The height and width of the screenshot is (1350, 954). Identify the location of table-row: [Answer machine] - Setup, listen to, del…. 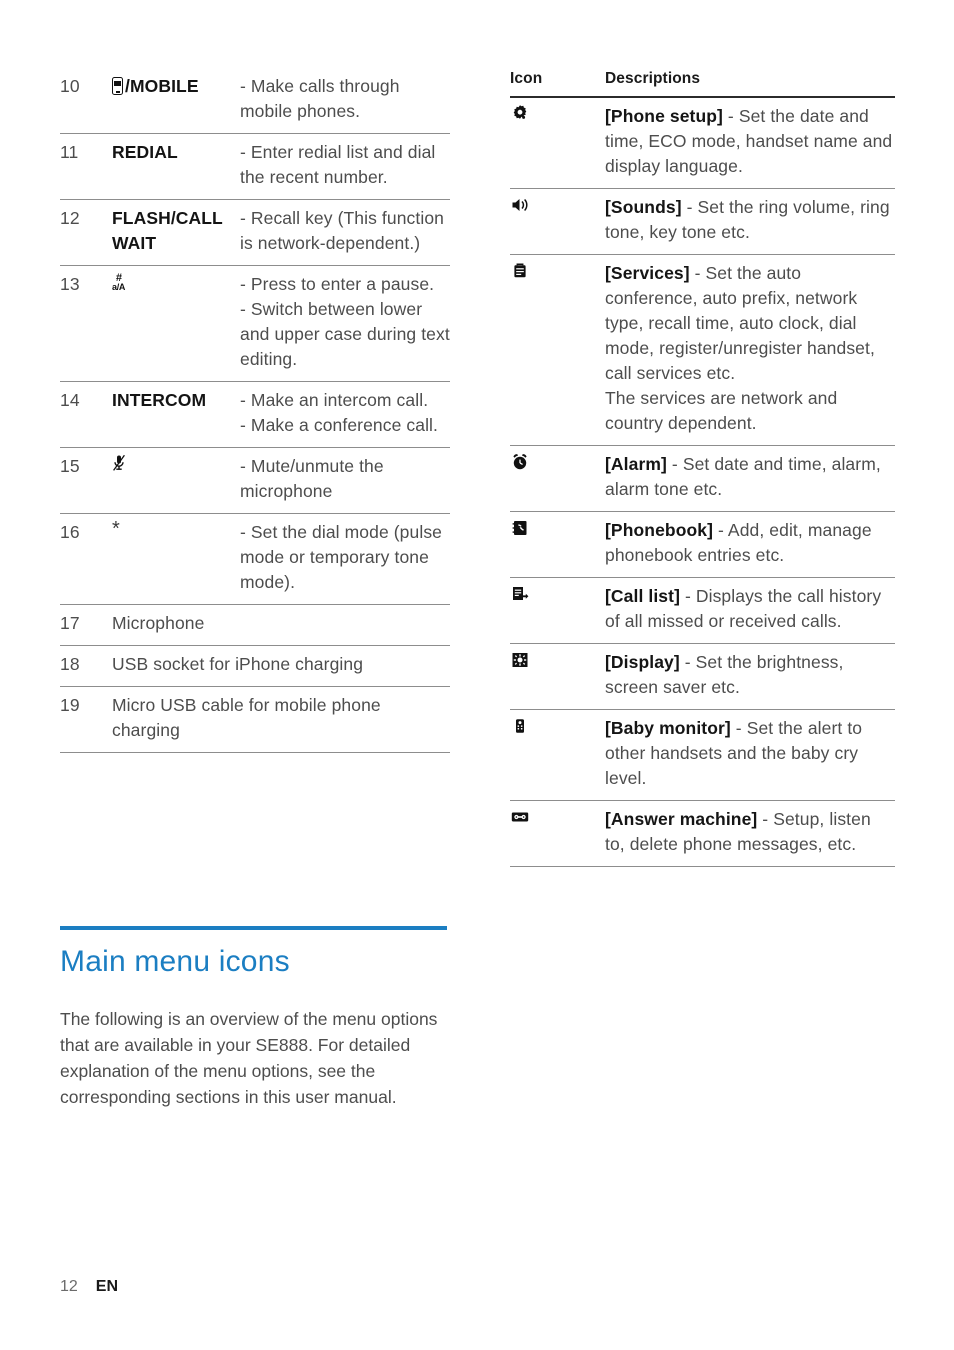
(702, 833).